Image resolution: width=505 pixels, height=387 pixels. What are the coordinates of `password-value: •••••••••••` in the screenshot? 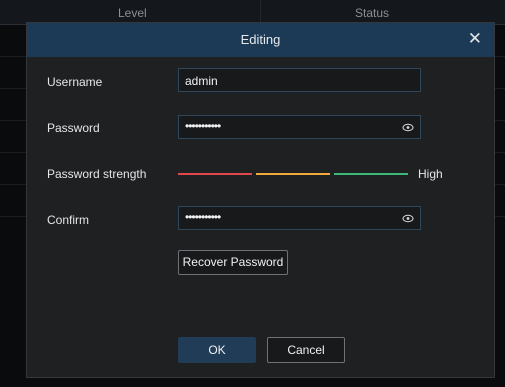 It's located at (203, 126).